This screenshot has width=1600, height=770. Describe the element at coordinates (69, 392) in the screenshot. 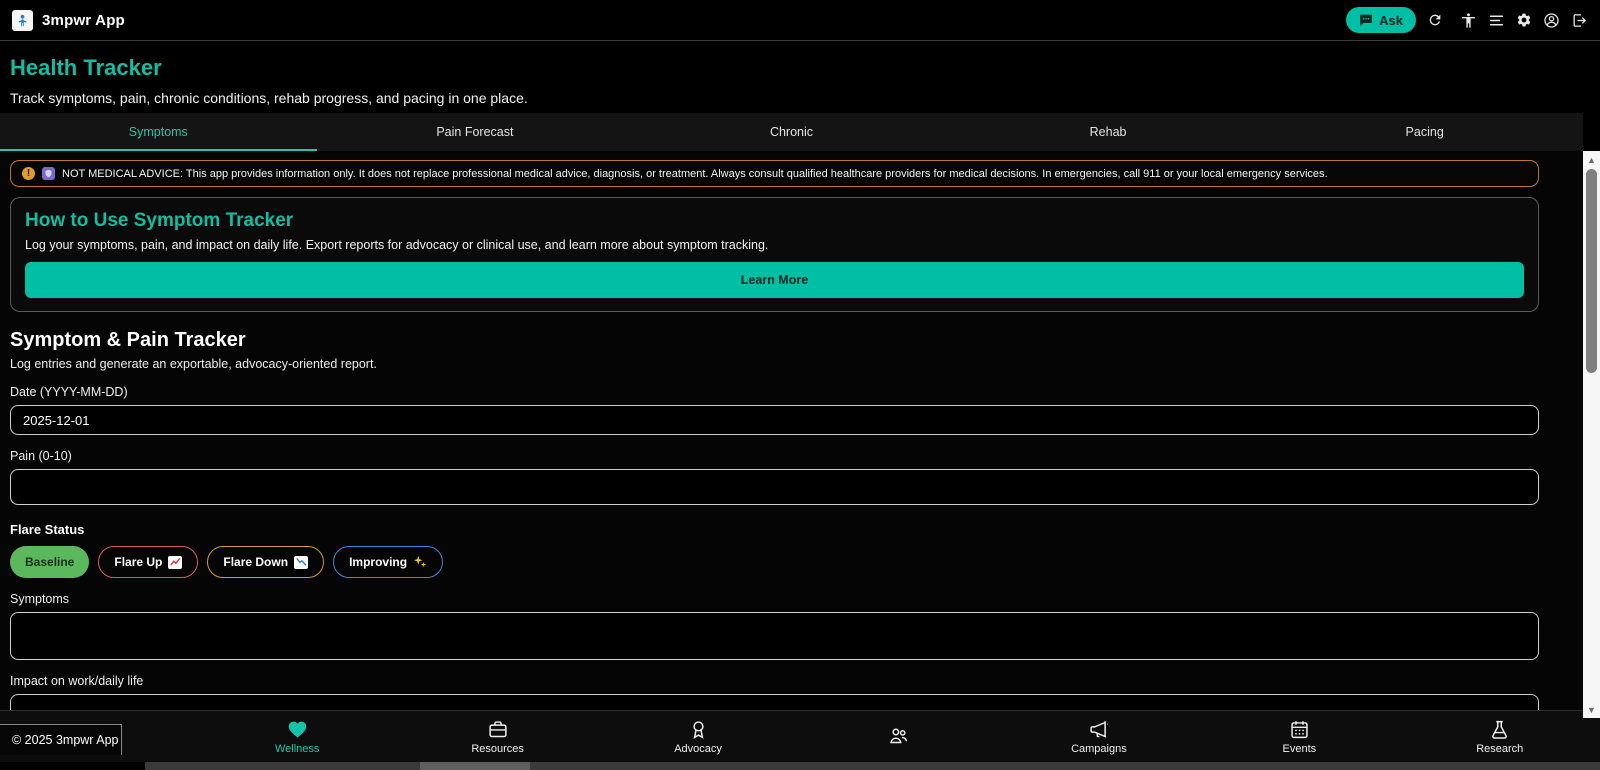

I see `date-label: Date (YYYY-MM-DD)` at that location.